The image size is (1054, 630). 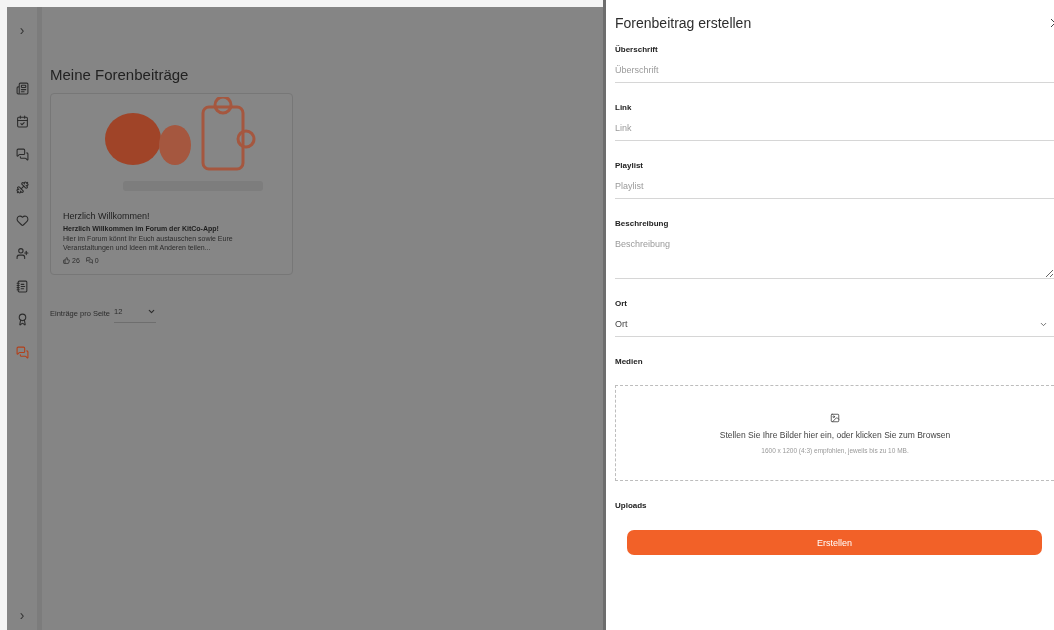 I want to click on text-field: Überschrift, so click(x=834, y=68).